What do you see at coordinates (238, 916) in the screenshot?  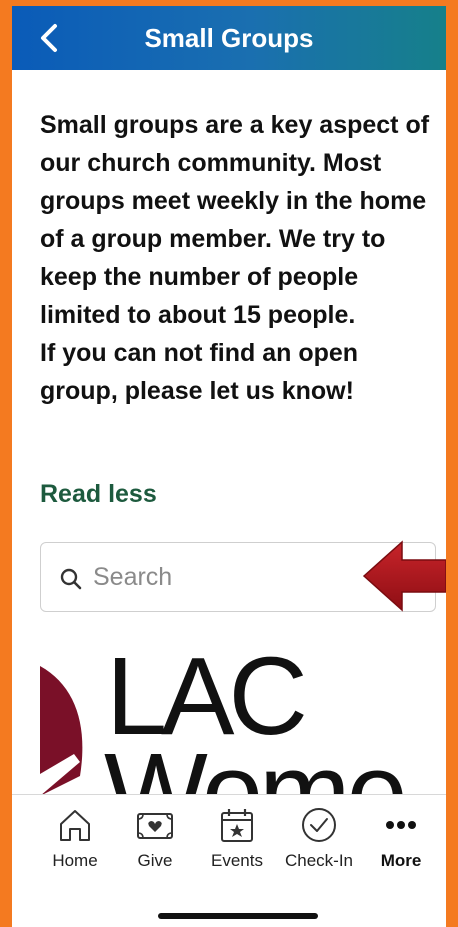 I see `home-indicator` at bounding box center [238, 916].